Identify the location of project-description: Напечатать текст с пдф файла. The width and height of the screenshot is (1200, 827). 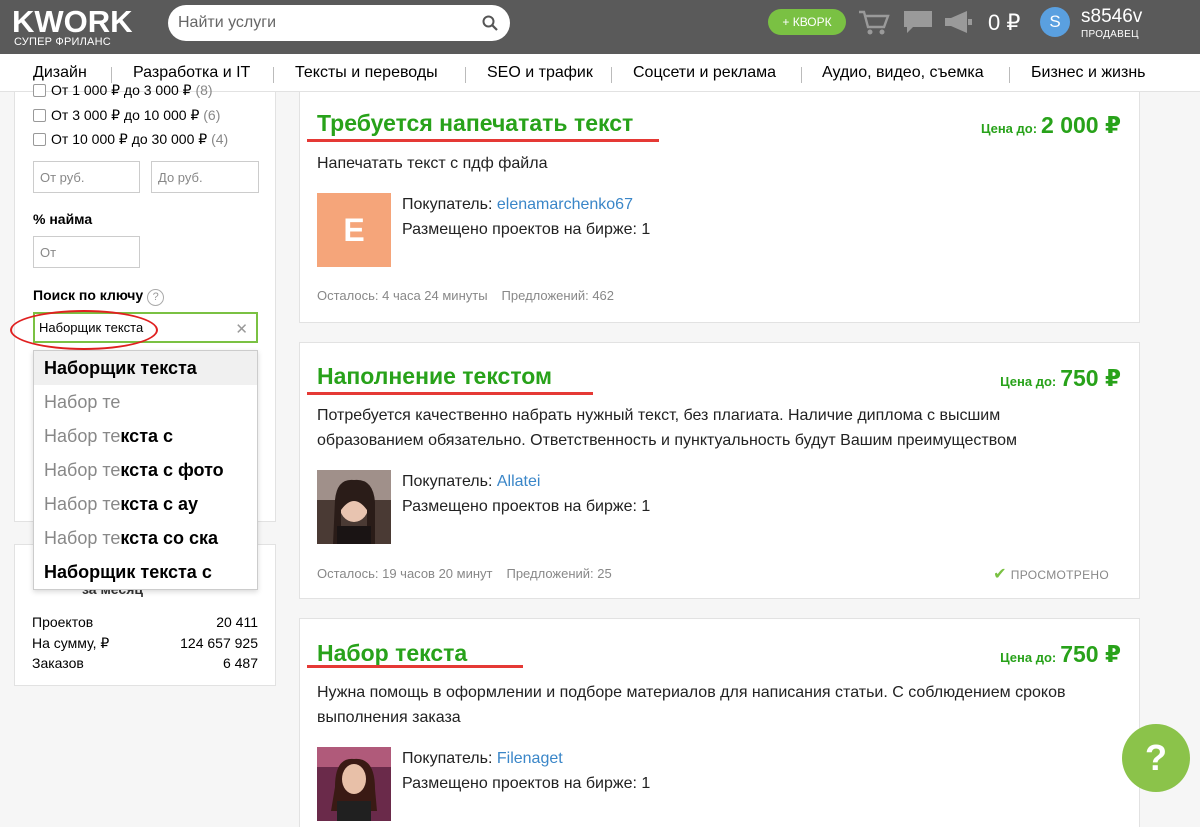
(432, 163).